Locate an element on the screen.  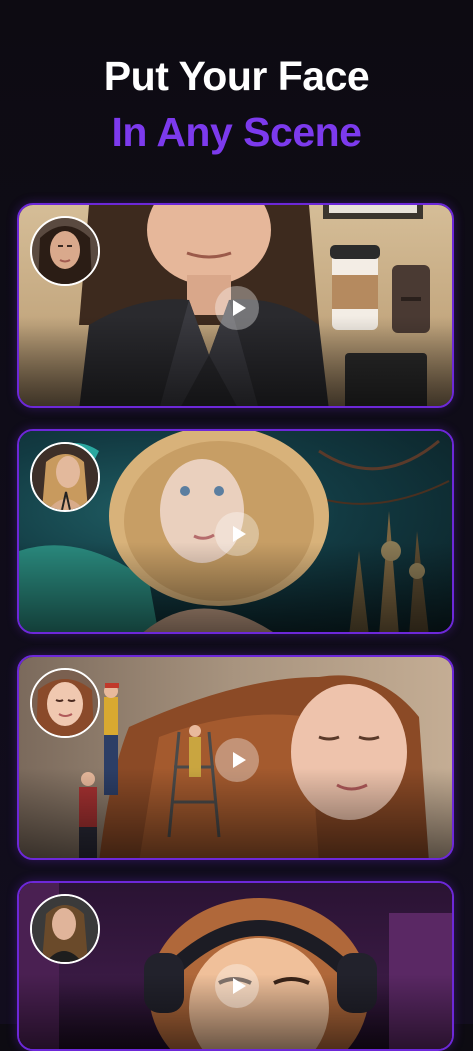
scene-card-headphones is located at coordinates (235, 966).